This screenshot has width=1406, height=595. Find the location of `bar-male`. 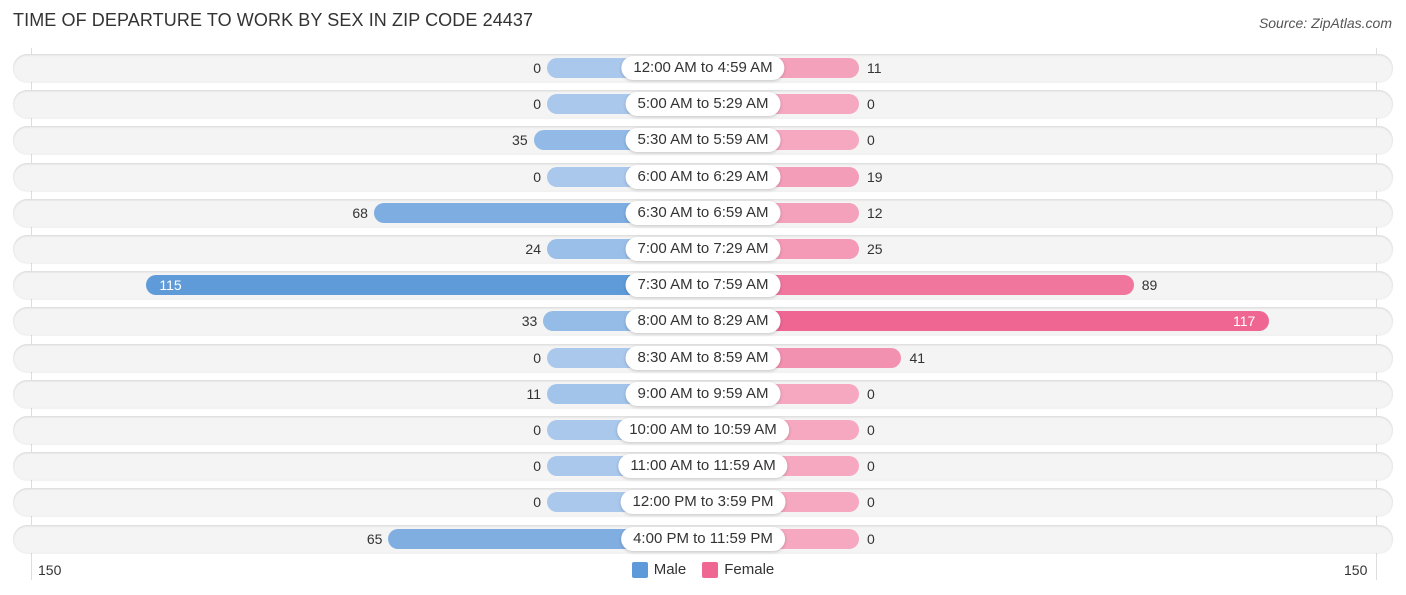

bar-male is located at coordinates (424, 285).